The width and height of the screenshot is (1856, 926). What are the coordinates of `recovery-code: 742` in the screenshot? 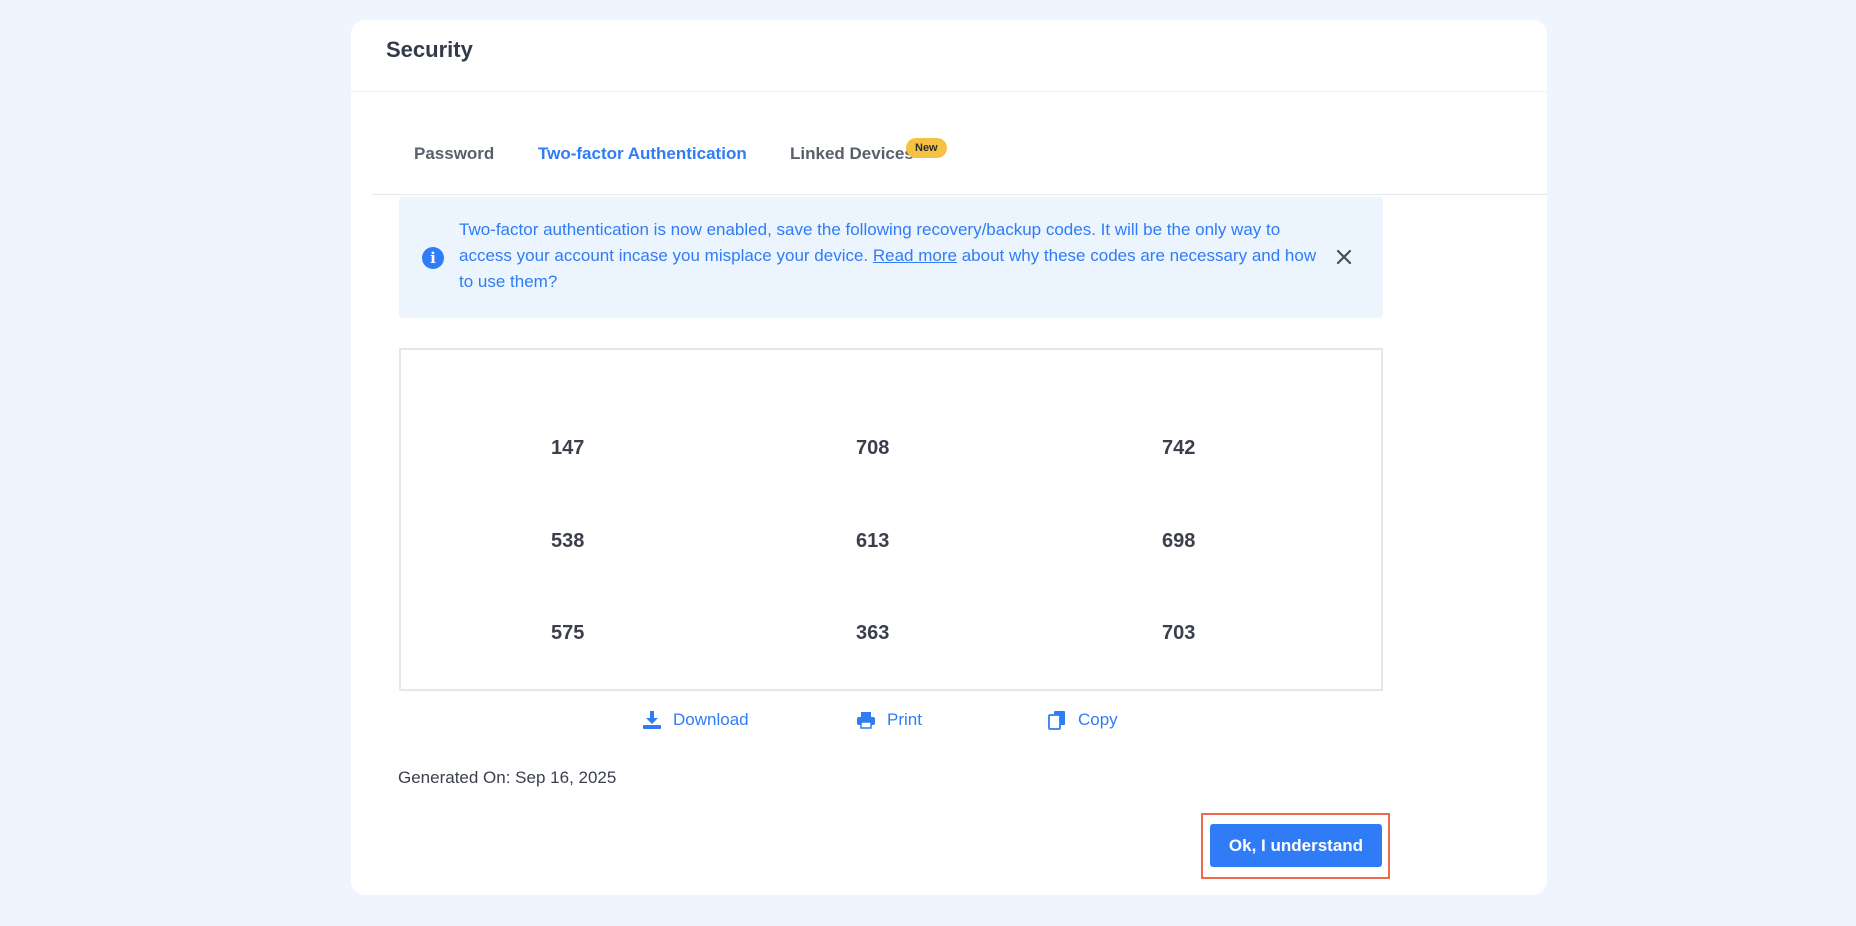 It's located at (1179, 448).